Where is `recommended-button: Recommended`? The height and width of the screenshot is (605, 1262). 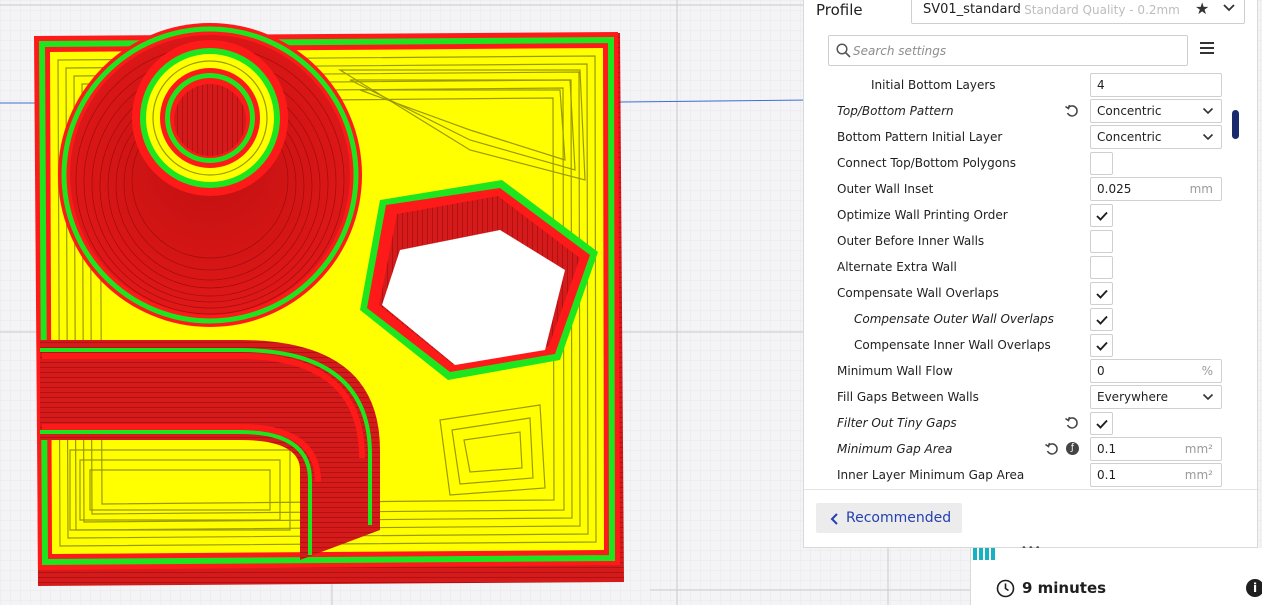
recommended-button: Recommended is located at coordinates (889, 518).